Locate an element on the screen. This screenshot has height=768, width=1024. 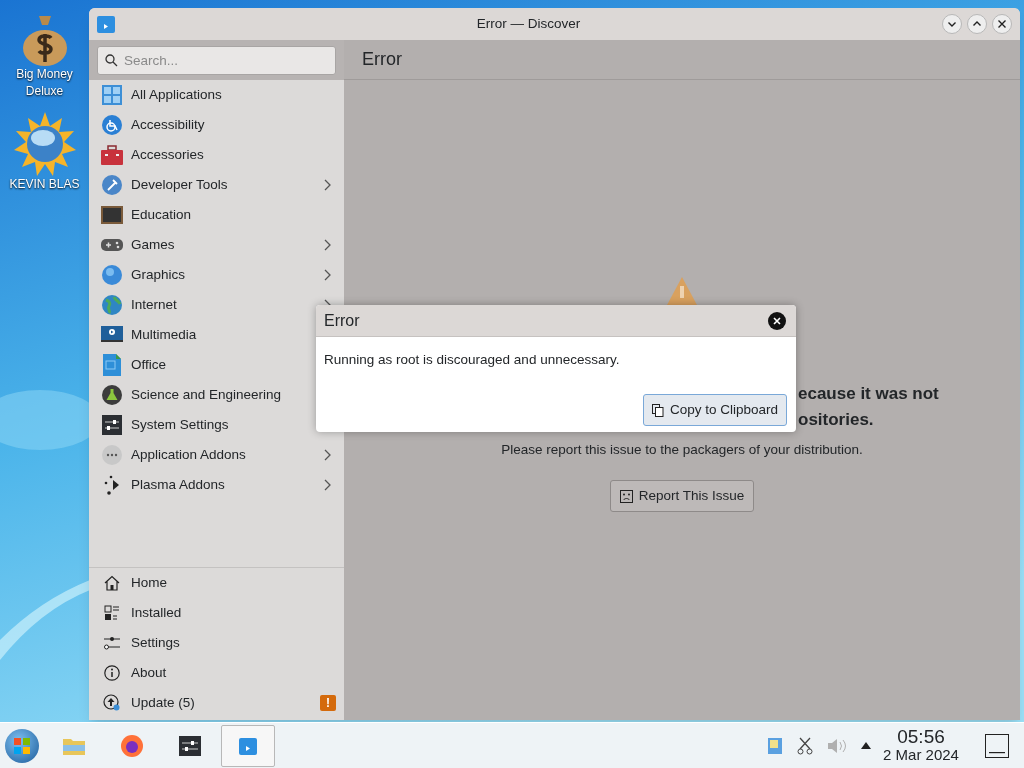
nav-item: Settings is located at coordinates (216, 643).